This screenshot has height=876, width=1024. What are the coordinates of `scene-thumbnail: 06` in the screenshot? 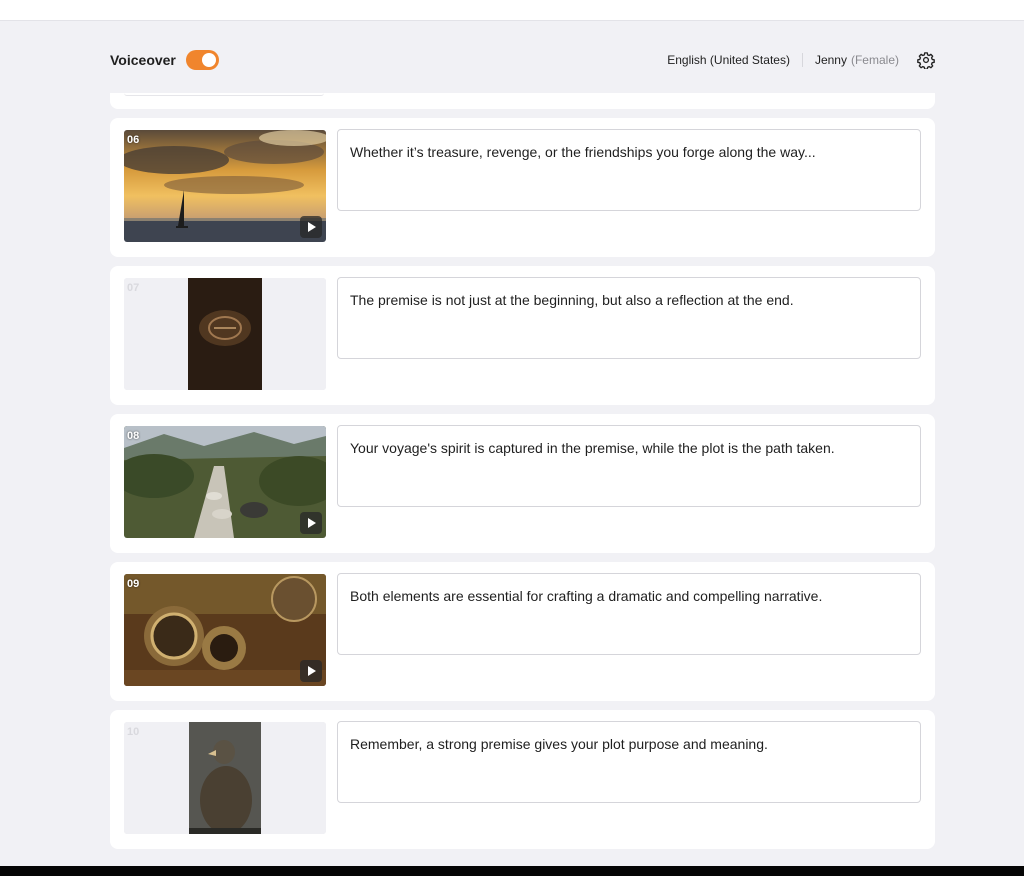 It's located at (225, 186).